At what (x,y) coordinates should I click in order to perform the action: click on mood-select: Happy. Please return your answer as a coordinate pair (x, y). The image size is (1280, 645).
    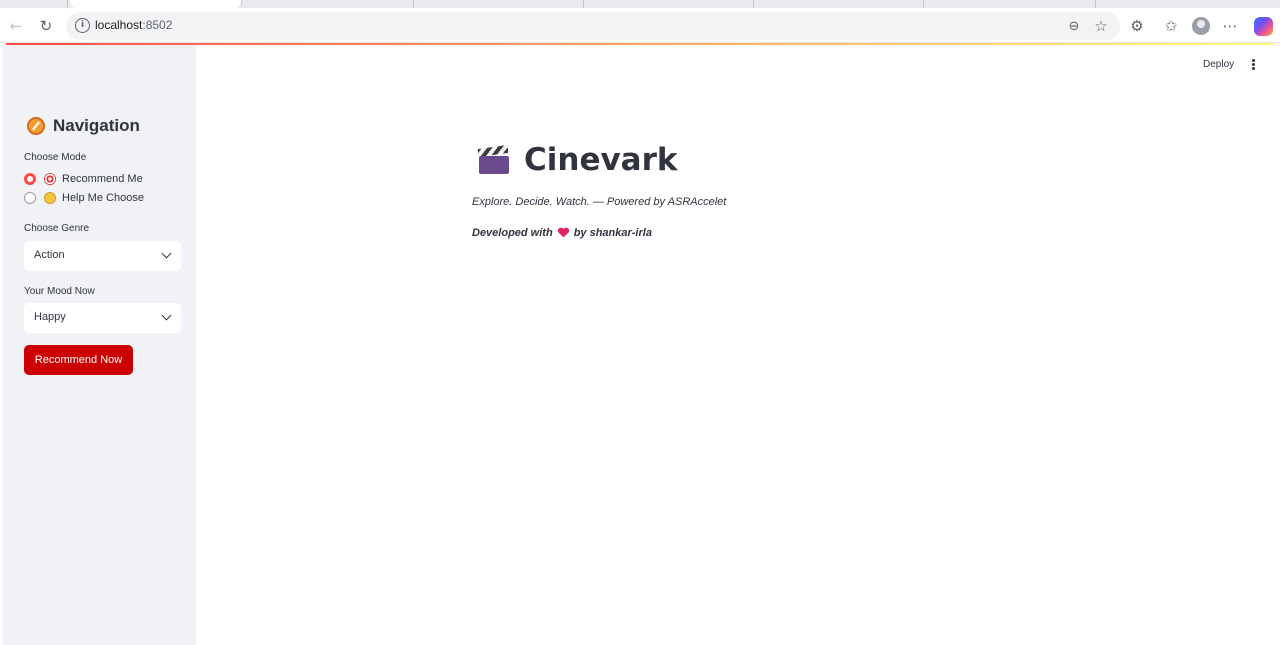
    Looking at the image, I should click on (102, 318).